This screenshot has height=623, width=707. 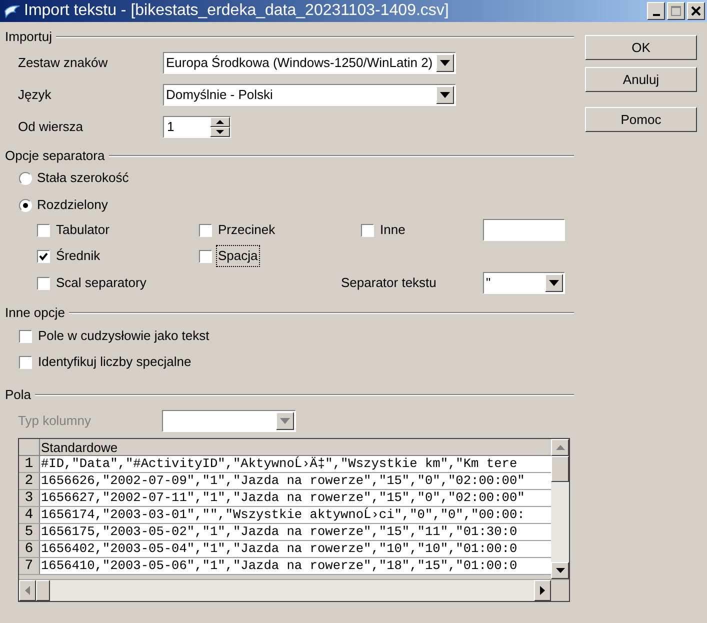 What do you see at coordinates (295, 515) in the screenshot?
I see `table-cell: 1656174,"2003-03-01","","Wszystkie aktywnoĹ›ci","0","0","00:00:` at bounding box center [295, 515].